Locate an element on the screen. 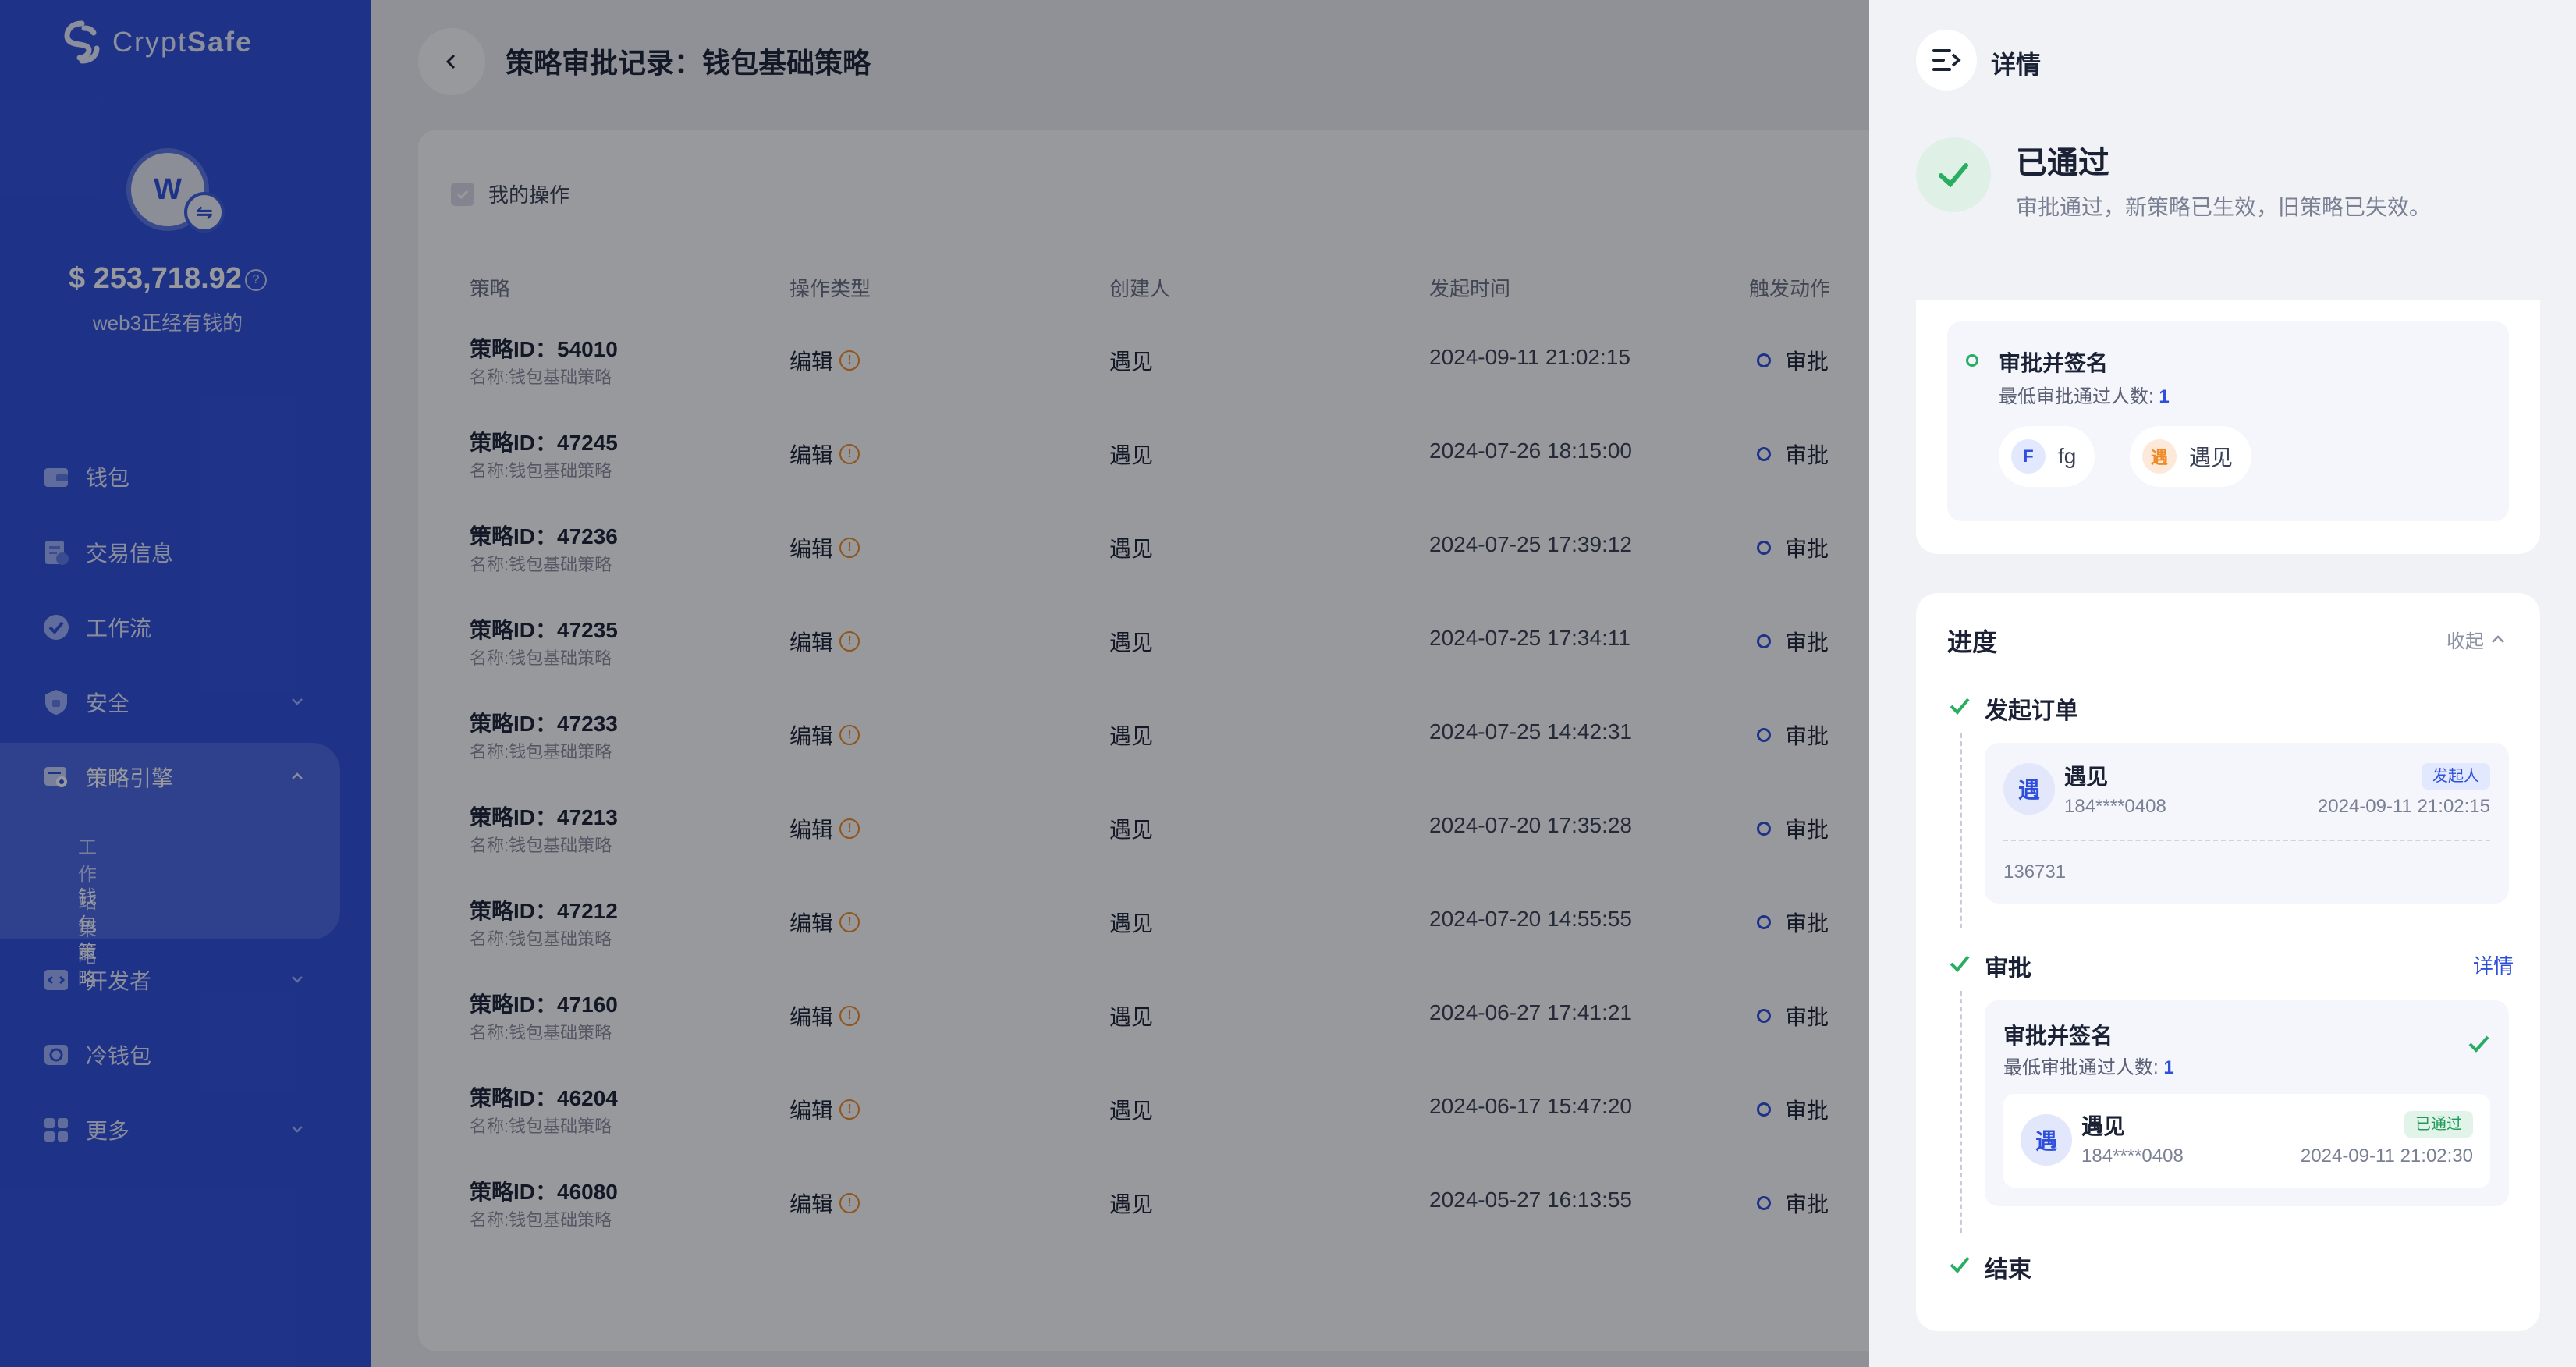 The image size is (2576, 1367). collapse-label: 收起 is located at coordinates (2465, 641).